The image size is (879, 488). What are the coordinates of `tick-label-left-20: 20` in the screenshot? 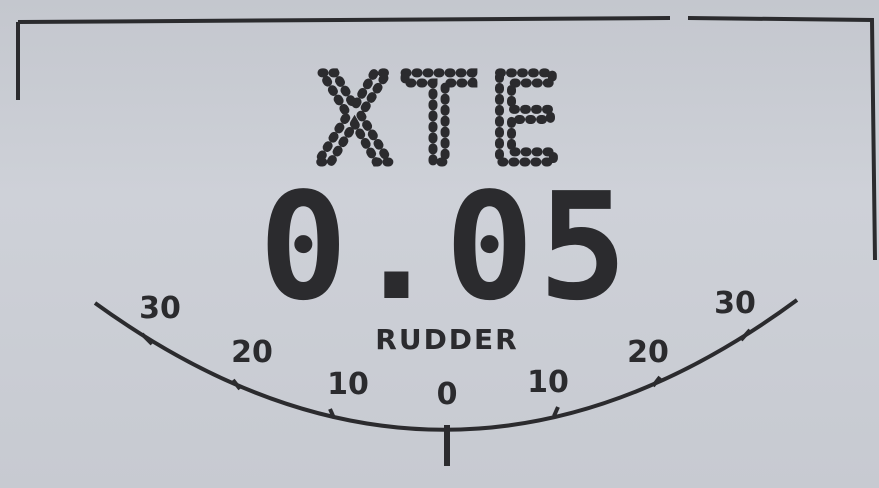 It's located at (252, 352).